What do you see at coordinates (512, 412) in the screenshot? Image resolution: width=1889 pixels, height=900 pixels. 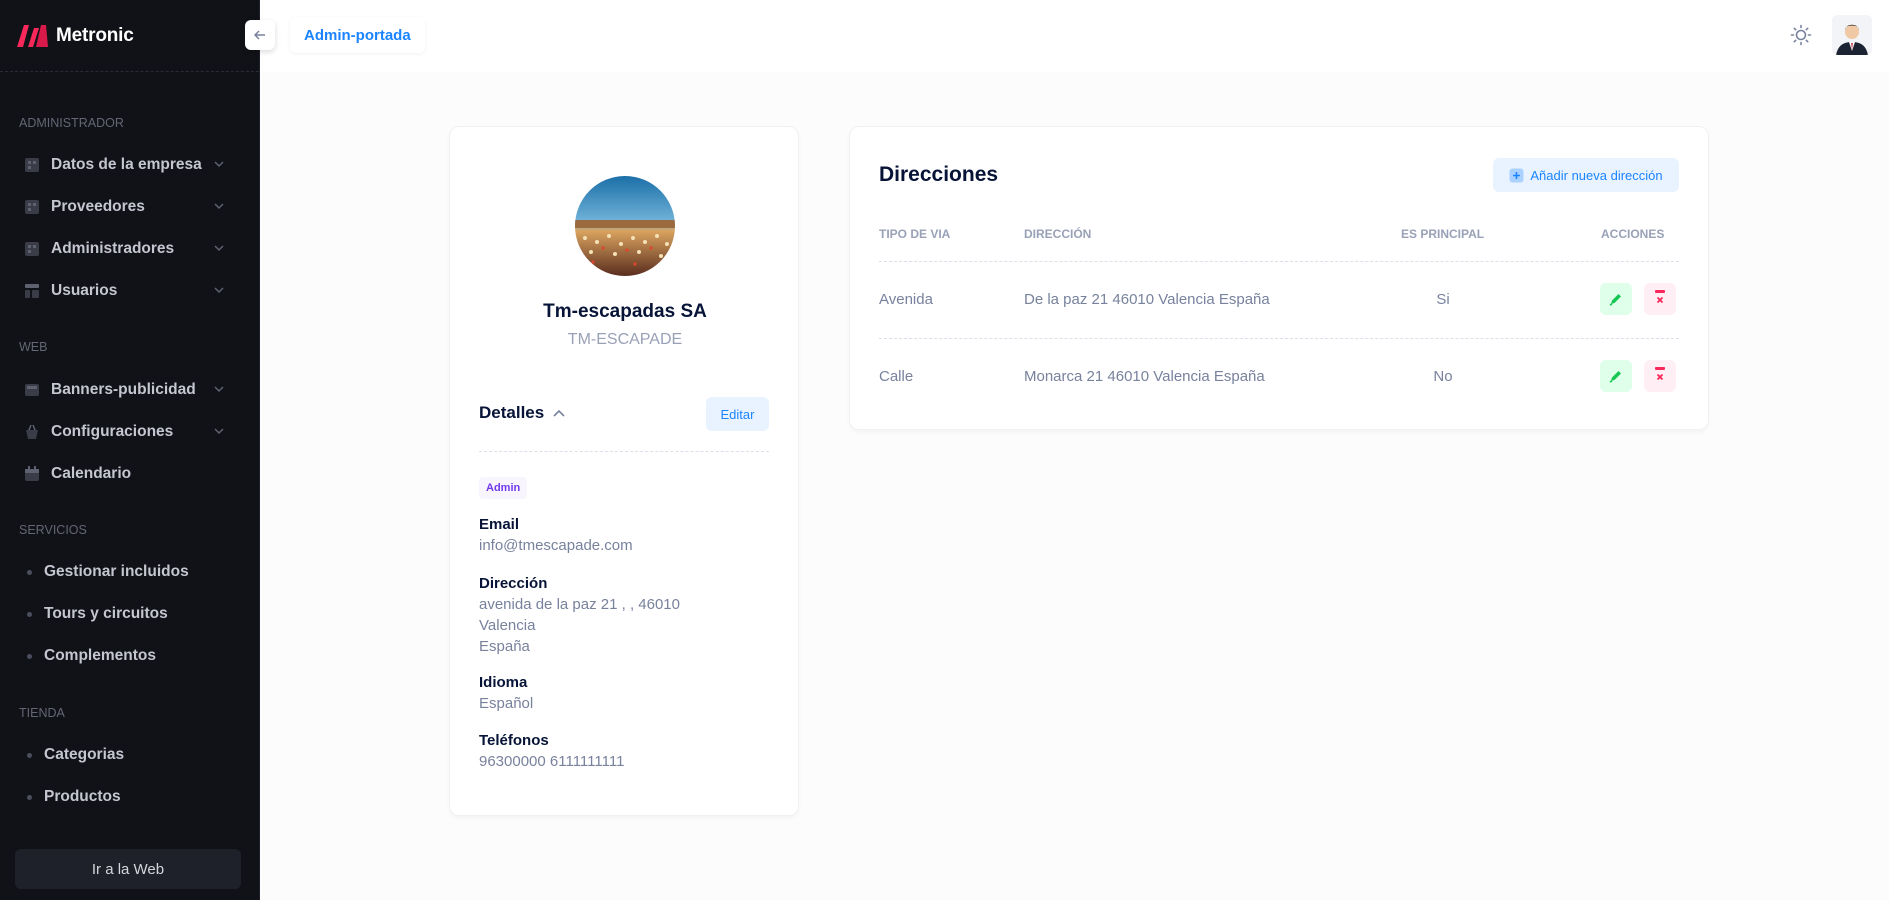 I see `details-title: Detalles` at bounding box center [512, 412].